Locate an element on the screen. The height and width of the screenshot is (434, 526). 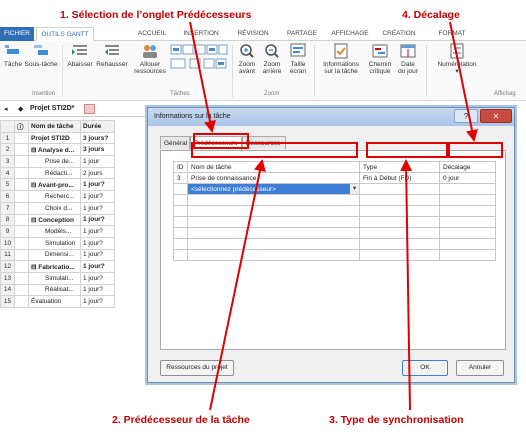
row-number: 6 is located at coordinates (7, 196).